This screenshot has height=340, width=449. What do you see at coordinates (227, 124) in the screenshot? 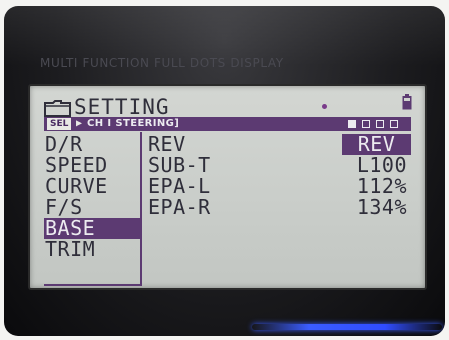
I see `channel-header-bar: SEL ▶ CH I STEERING]` at bounding box center [227, 124].